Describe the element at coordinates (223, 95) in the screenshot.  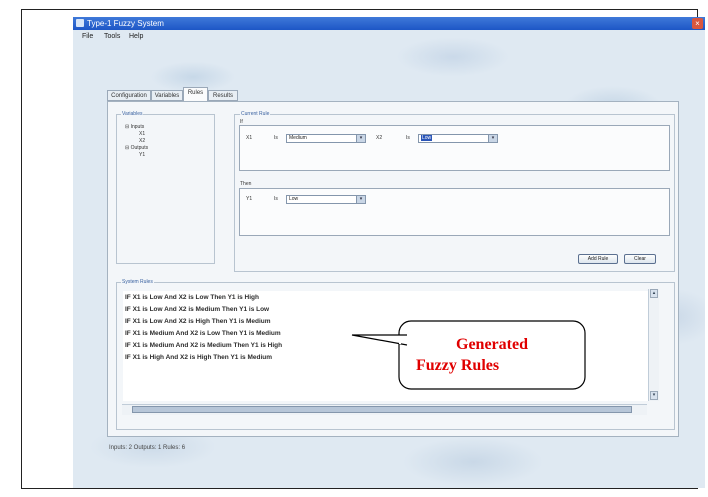
I see `tab-results: Results` at that location.